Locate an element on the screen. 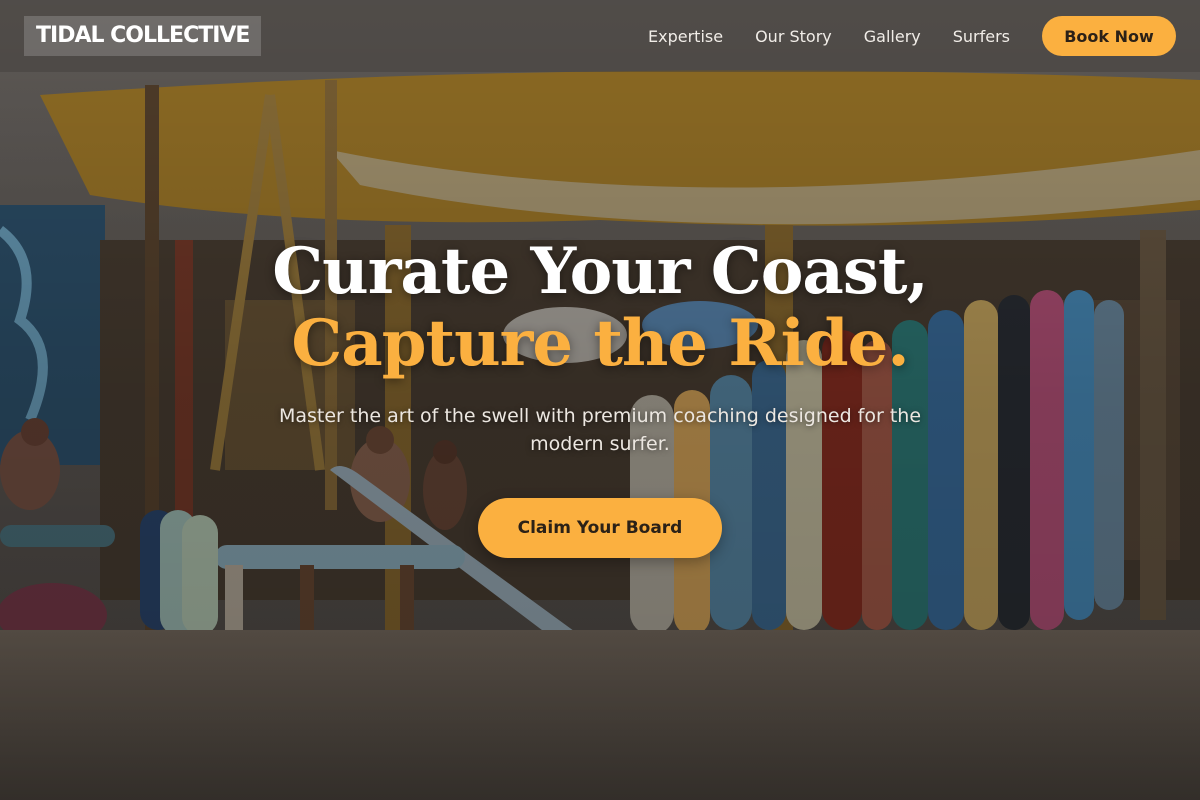 The height and width of the screenshot is (800, 1200). hero-headline-line-2: Capture the Ride. is located at coordinates (600, 343).